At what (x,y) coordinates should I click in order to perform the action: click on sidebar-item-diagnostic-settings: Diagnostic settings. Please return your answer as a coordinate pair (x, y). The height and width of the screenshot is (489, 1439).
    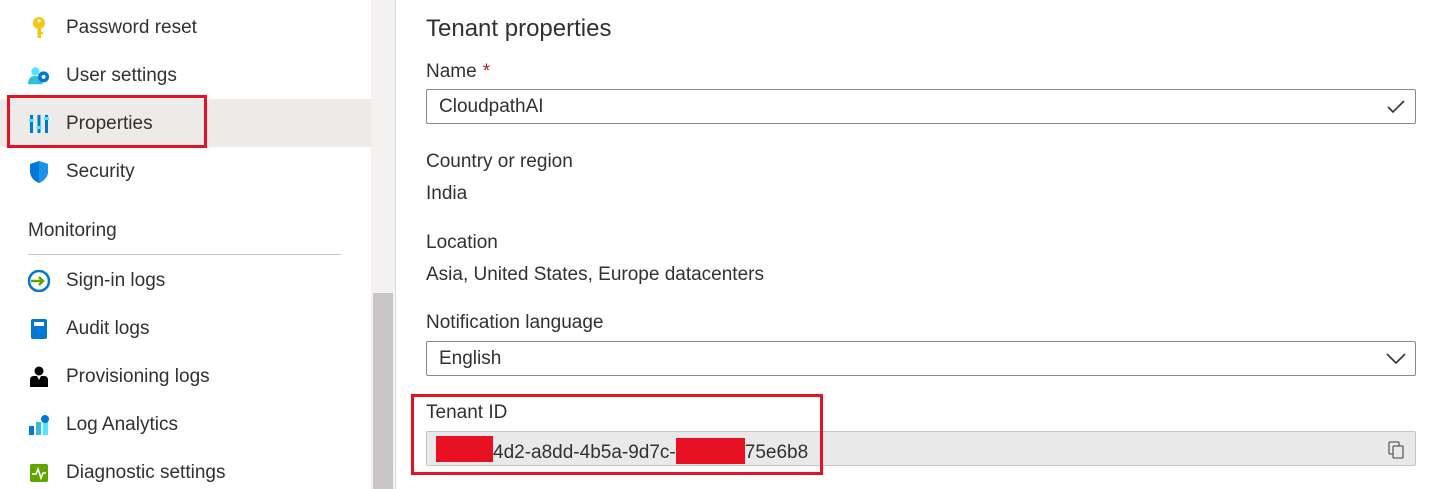
    Looking at the image, I should click on (185, 468).